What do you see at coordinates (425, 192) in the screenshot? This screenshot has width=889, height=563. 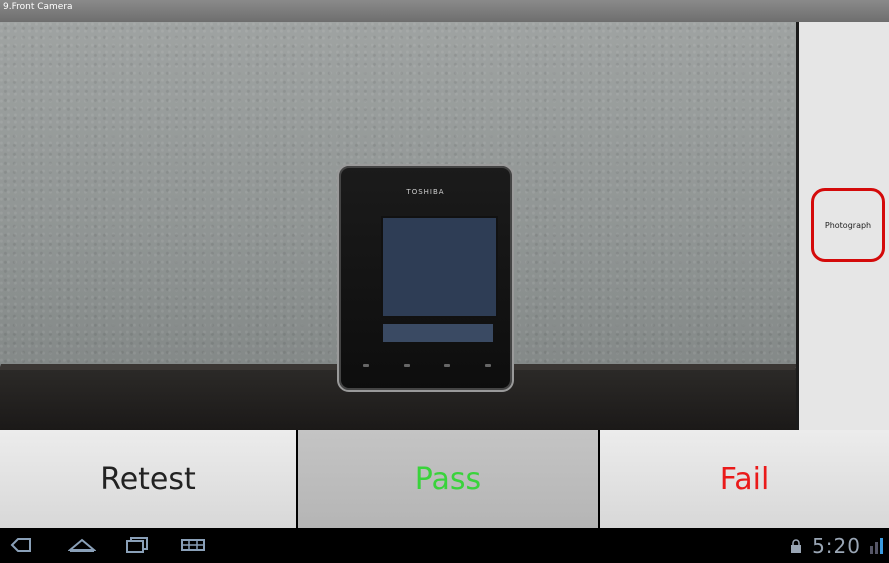 I see `device-brand: TOSHIBA` at bounding box center [425, 192].